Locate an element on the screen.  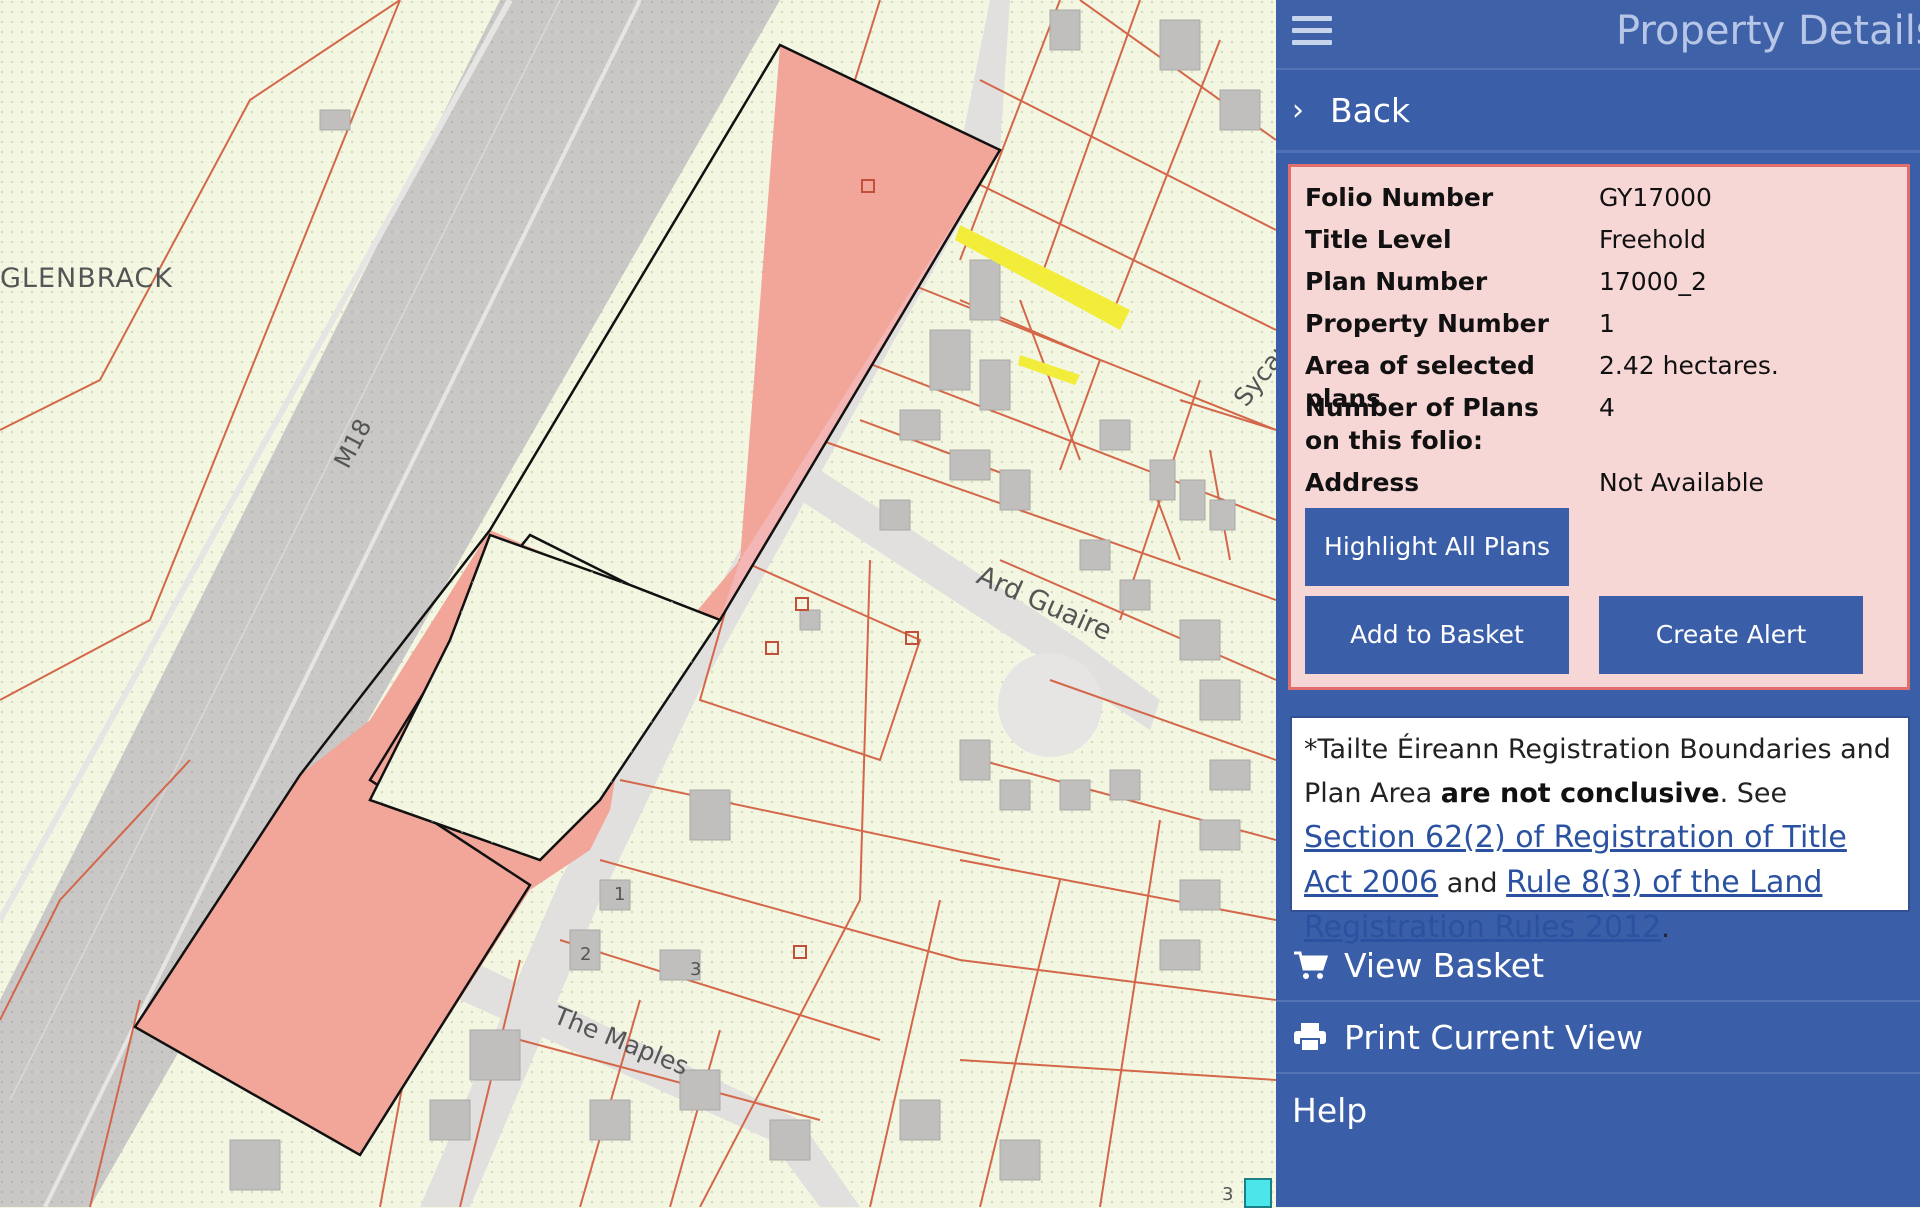
panel-header: Property Details is located at coordinates (1598, 35).